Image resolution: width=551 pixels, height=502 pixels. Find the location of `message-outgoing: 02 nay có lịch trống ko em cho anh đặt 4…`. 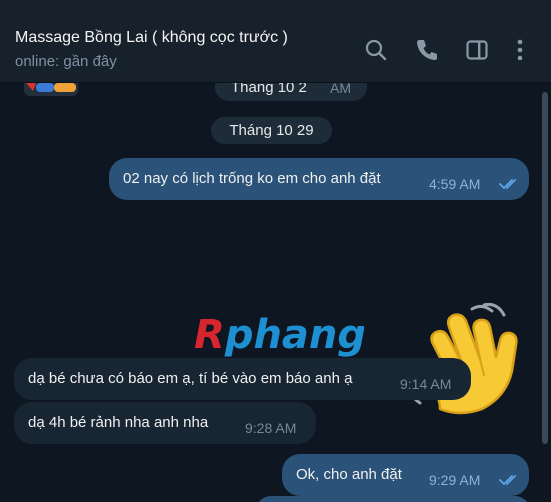

message-outgoing: 02 nay có lịch trống ko em cho anh đặt 4… is located at coordinates (319, 179).